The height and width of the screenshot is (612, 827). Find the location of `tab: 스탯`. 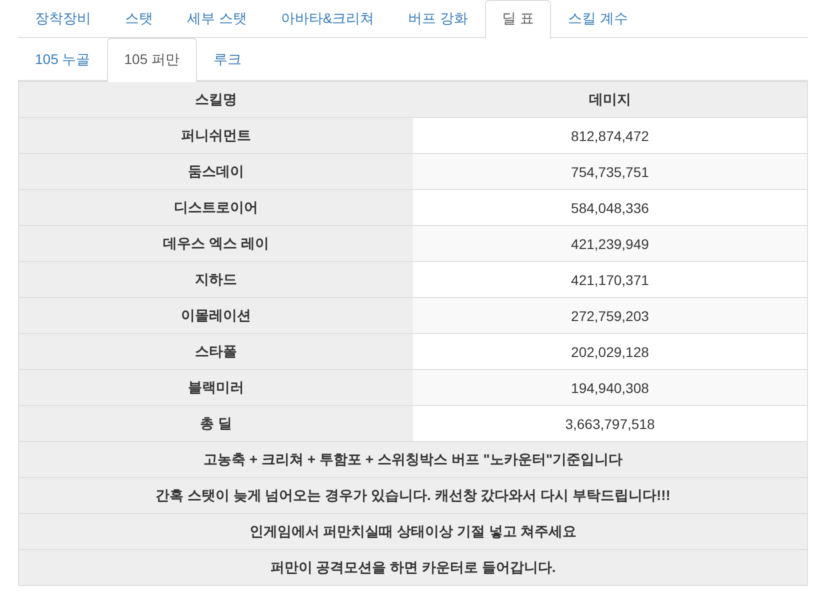

tab: 스탯 is located at coordinates (139, 19).